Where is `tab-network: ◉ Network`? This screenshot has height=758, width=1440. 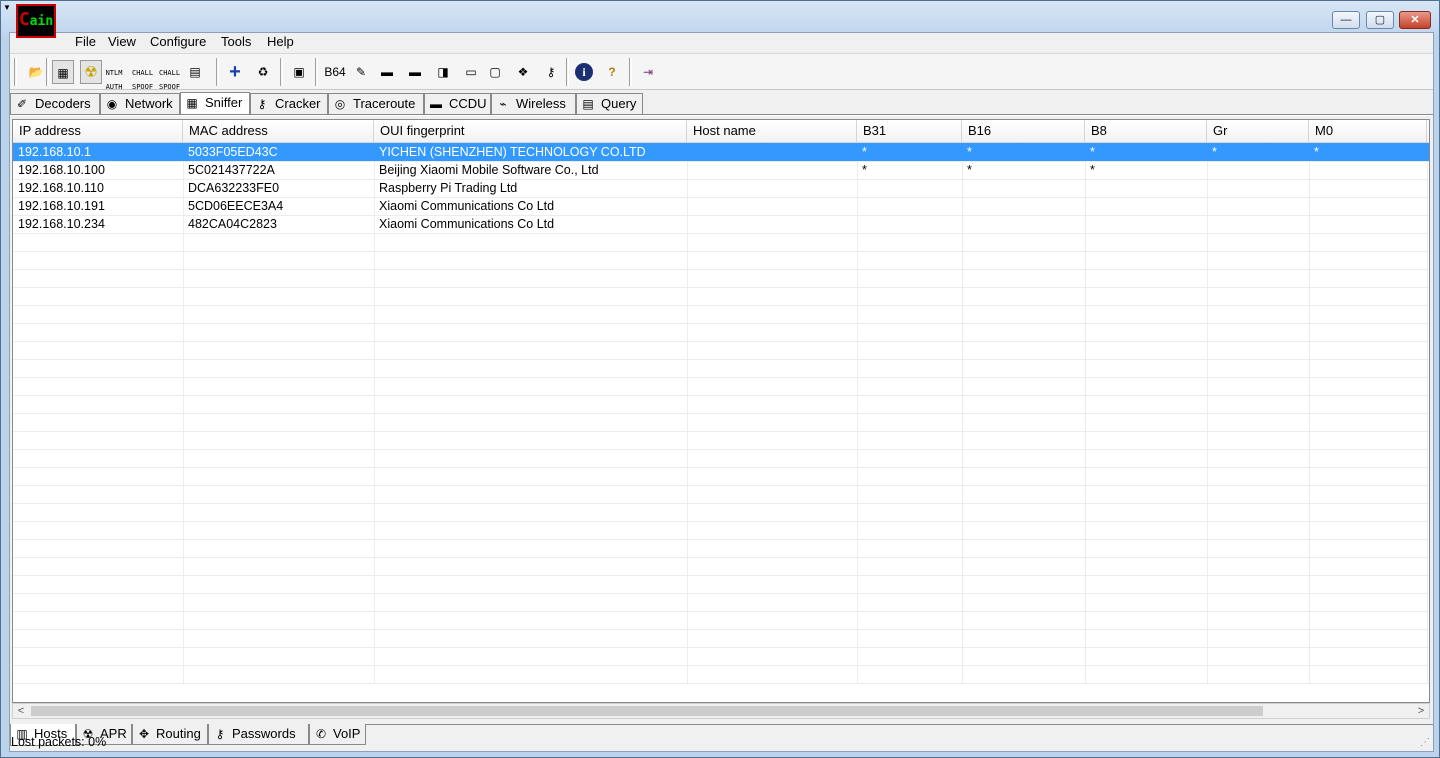
tab-network: ◉ Network is located at coordinates (140, 103).